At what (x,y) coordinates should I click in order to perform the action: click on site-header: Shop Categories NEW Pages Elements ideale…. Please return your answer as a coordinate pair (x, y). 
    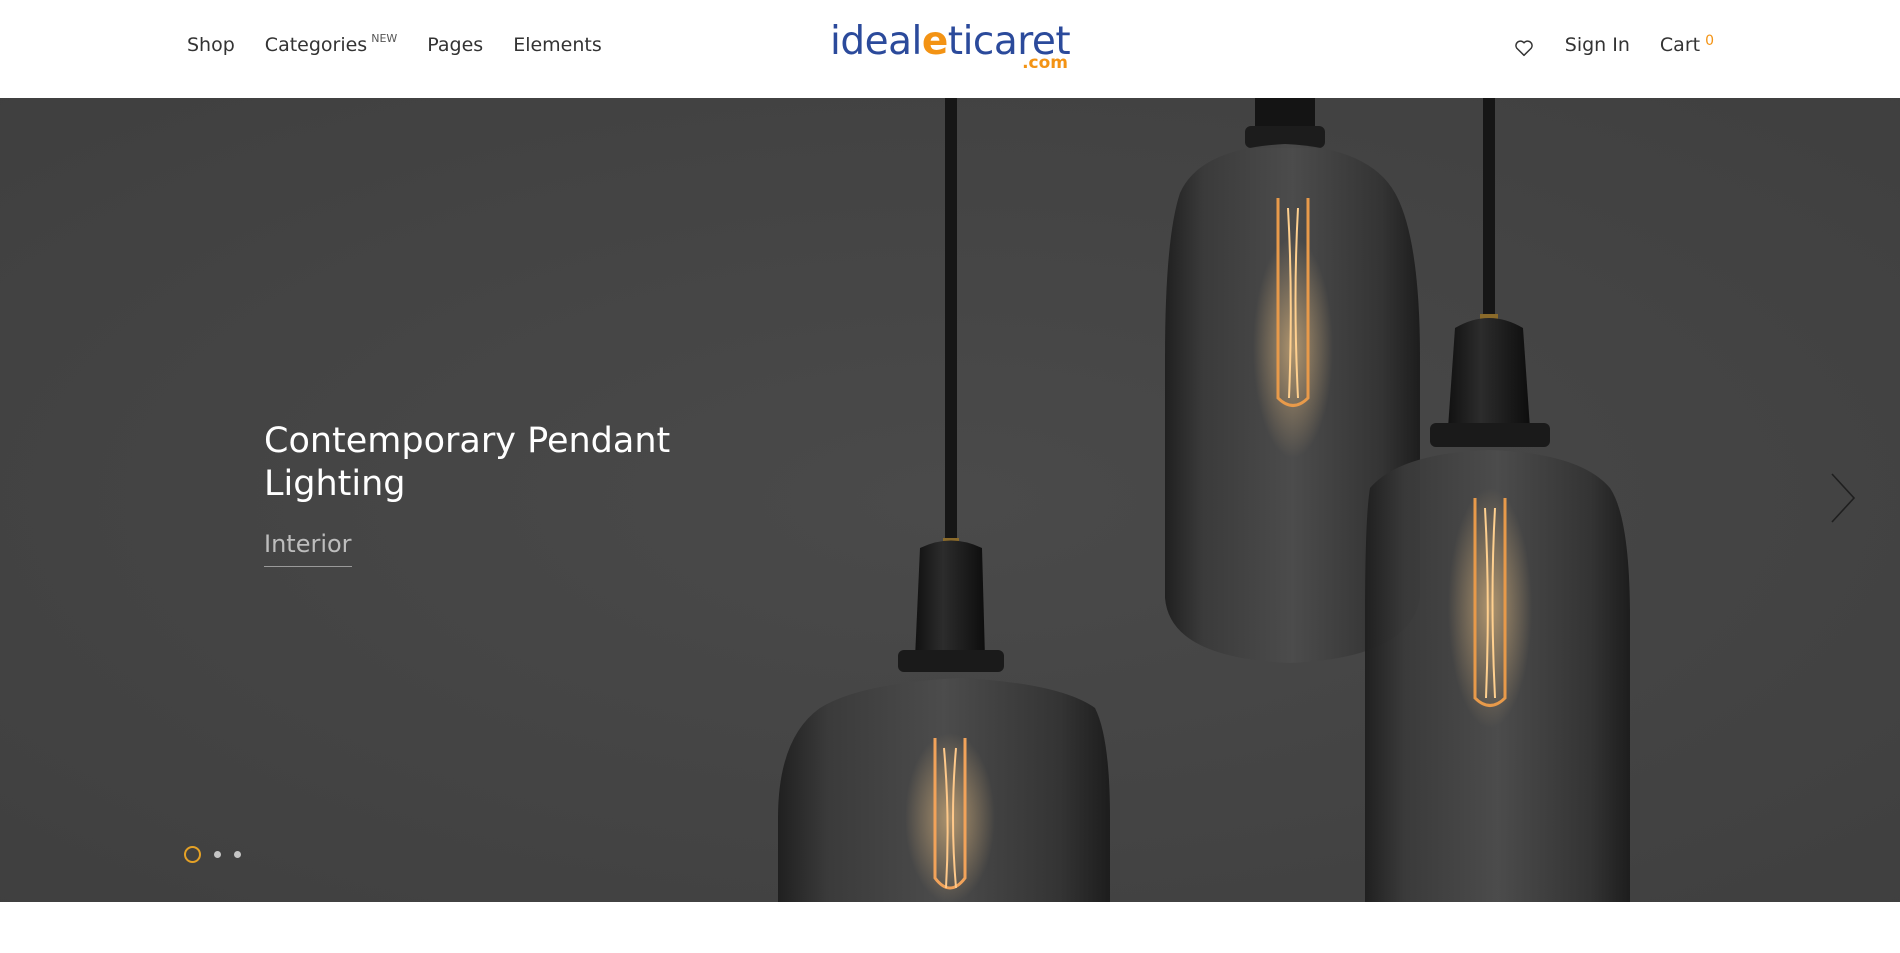
    Looking at the image, I should click on (950, 49).